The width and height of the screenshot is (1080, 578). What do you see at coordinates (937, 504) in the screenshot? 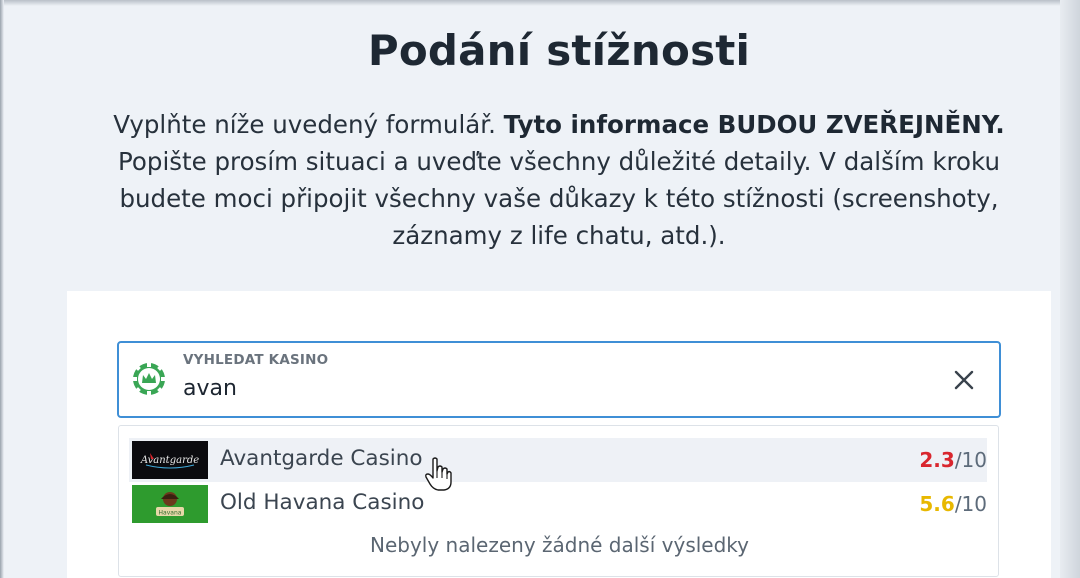
I see `score-value: 5.6` at bounding box center [937, 504].